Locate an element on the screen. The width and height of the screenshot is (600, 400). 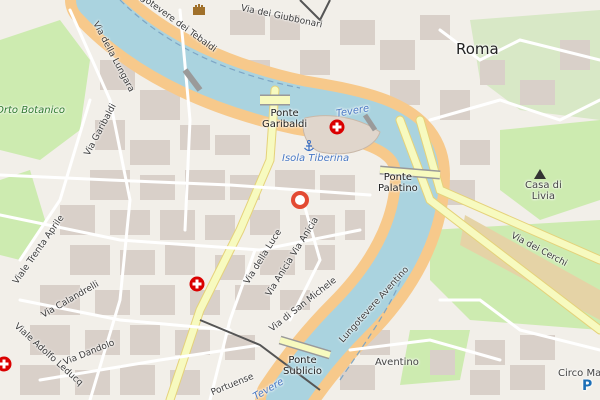
casa-di-livia-label: Casa di Livia is located at coordinates (543, 191).